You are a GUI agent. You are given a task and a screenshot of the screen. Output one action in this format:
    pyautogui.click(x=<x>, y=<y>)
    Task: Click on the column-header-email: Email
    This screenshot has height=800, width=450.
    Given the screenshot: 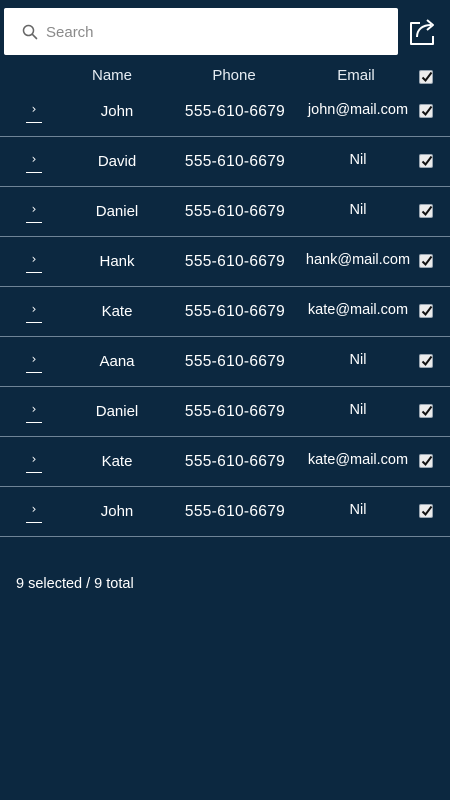 What is the action you would take?
    pyautogui.click(x=356, y=75)
    